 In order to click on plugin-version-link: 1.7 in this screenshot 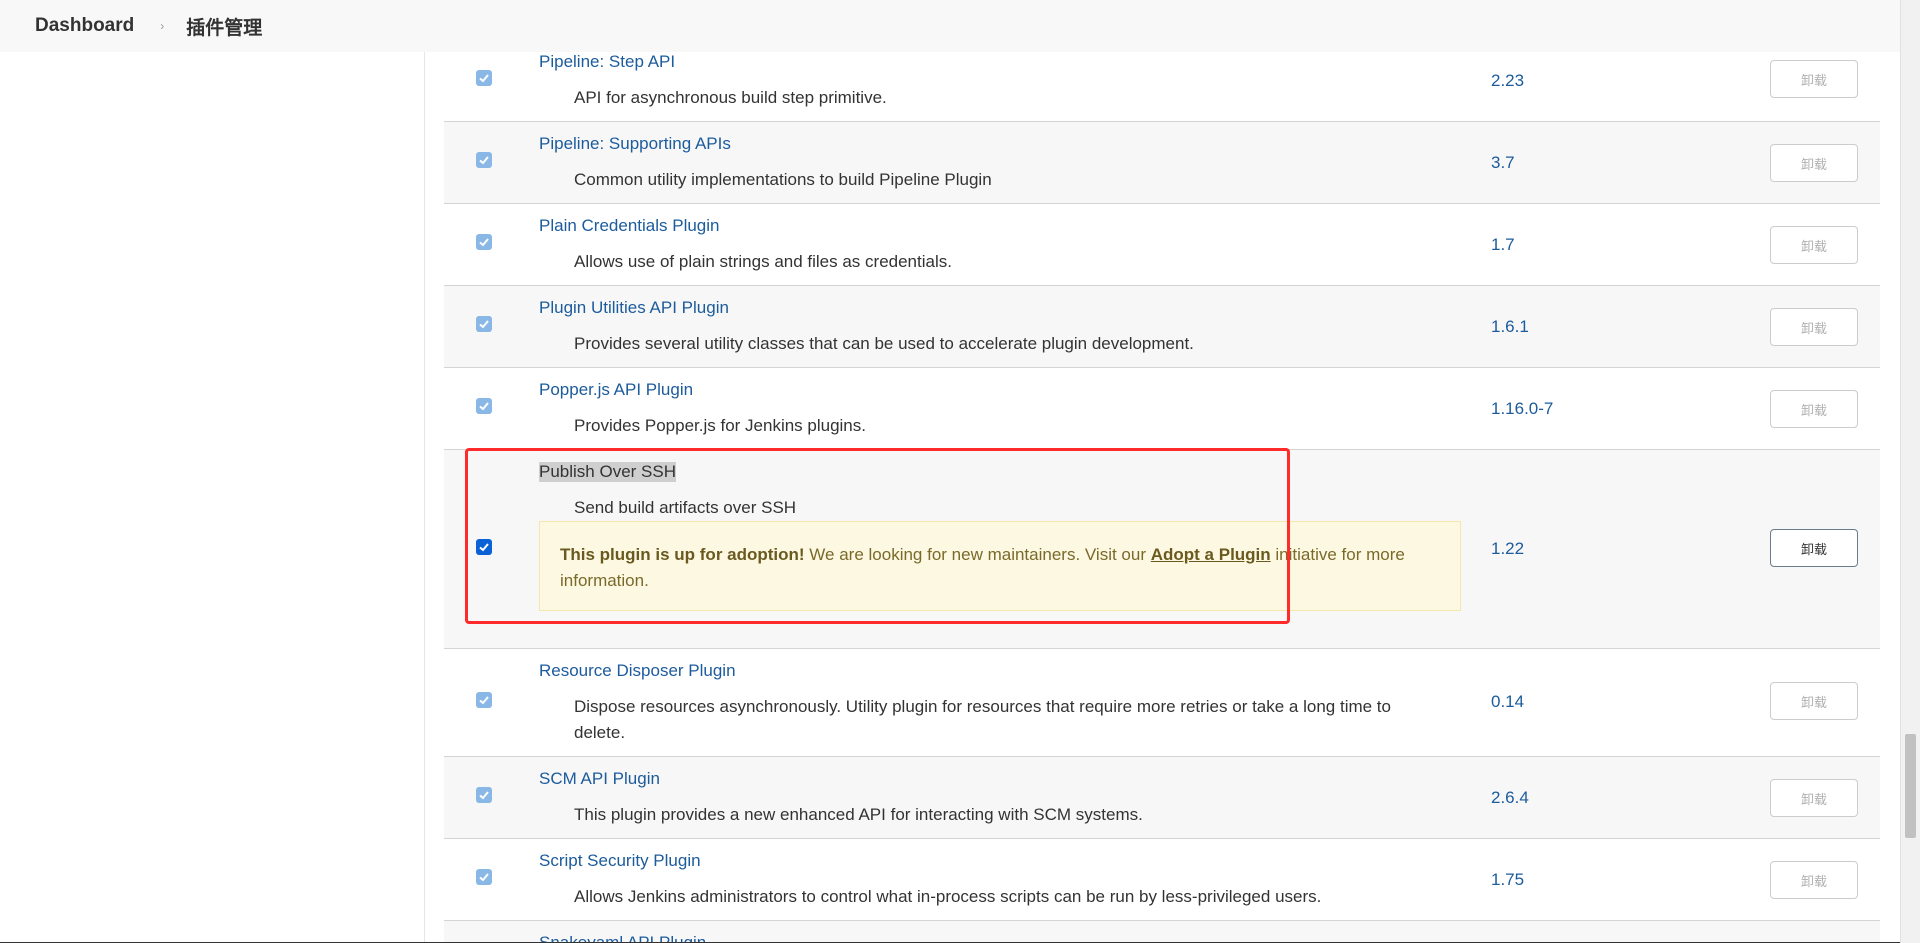, I will do `click(1503, 245)`.